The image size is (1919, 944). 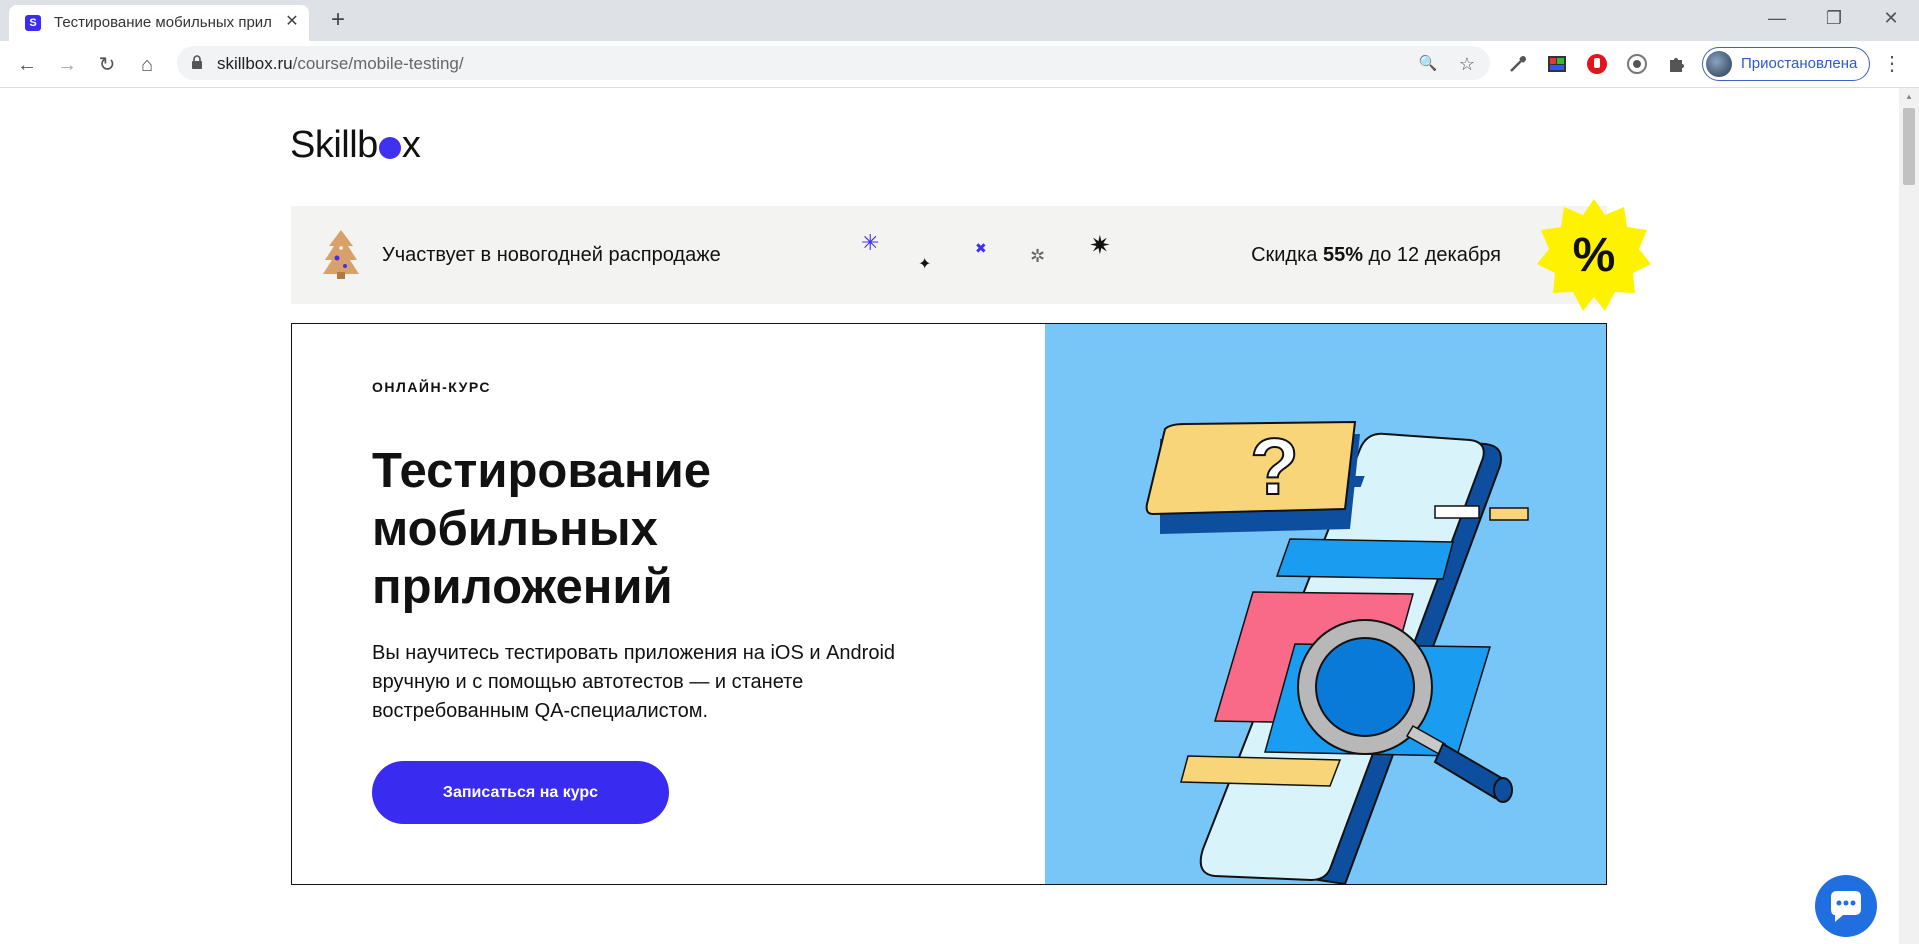 I want to click on ornament-icon, so click(x=389, y=148).